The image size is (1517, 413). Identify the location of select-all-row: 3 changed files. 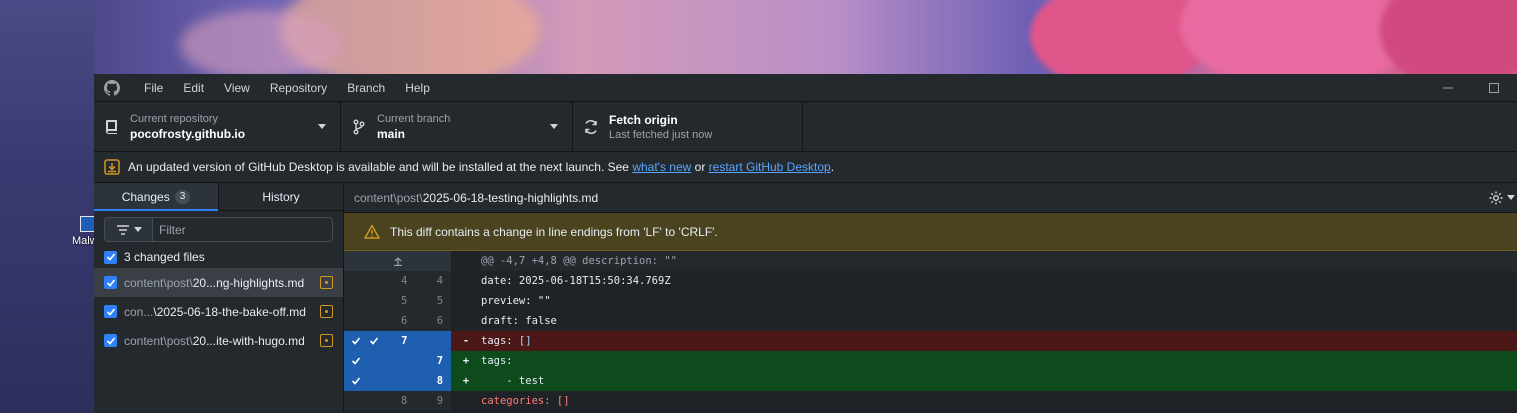
(218, 257).